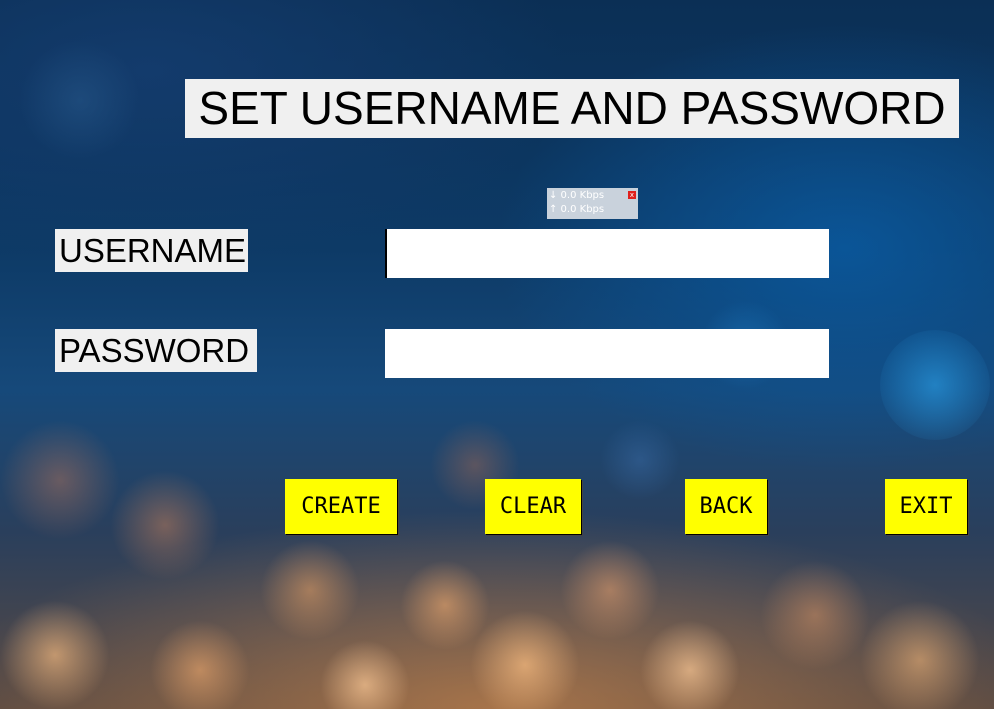  Describe the element at coordinates (607, 353) in the screenshot. I see `password-field` at that location.